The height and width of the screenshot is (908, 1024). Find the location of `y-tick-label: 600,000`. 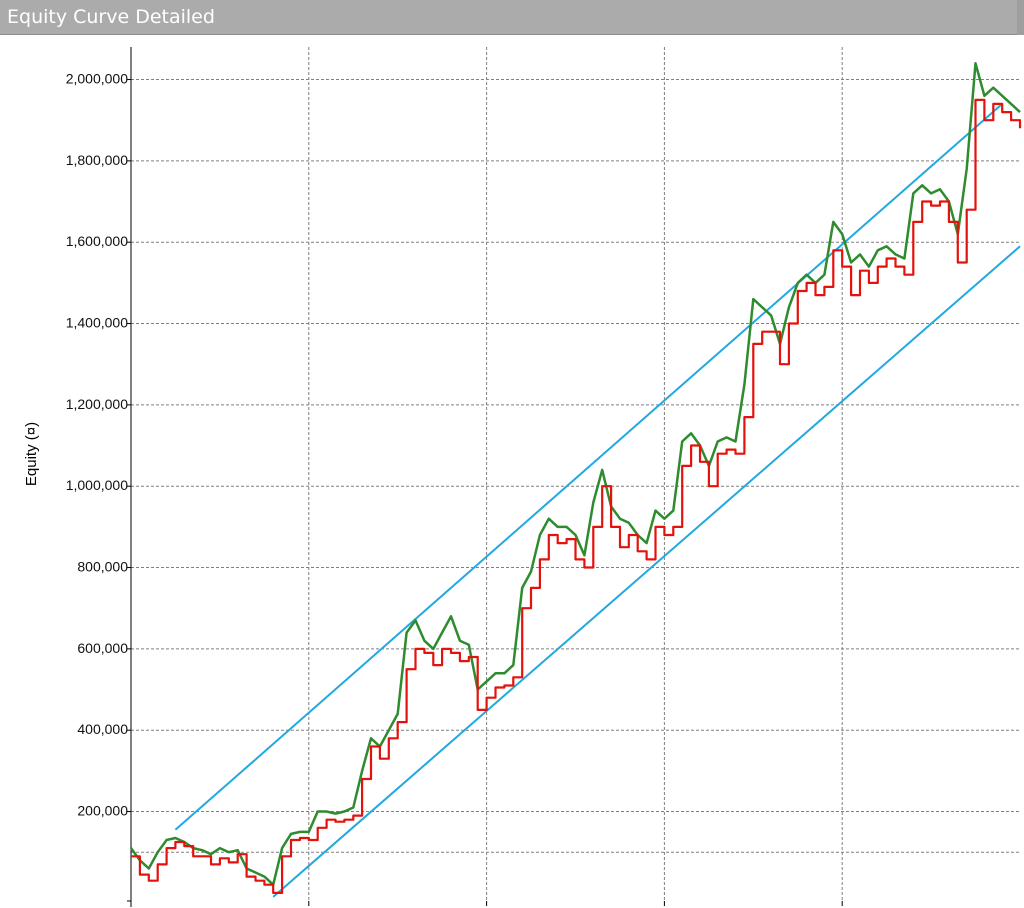

y-tick-label: 600,000 is located at coordinates (102, 648).